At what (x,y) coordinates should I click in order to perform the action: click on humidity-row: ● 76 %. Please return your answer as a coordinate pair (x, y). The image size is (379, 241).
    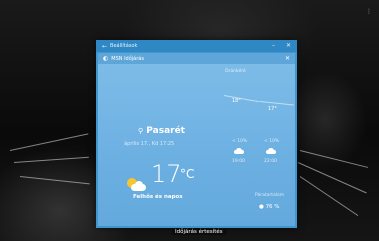
    Looking at the image, I should click on (269, 207).